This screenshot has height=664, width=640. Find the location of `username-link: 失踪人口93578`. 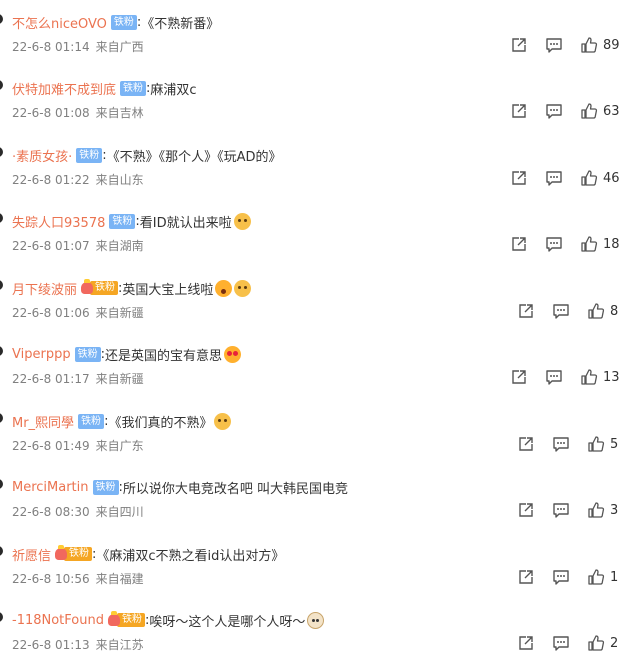

username-link: 失踪人口93578 is located at coordinates (58, 221).